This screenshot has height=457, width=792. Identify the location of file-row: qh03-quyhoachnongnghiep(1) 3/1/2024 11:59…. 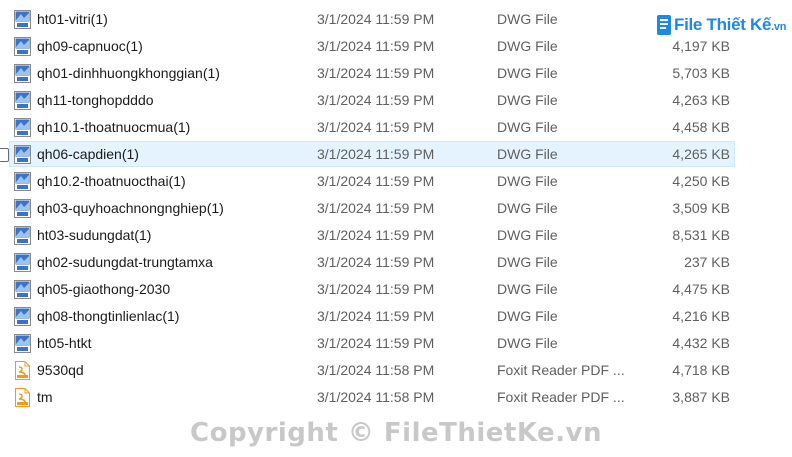
(396, 208).